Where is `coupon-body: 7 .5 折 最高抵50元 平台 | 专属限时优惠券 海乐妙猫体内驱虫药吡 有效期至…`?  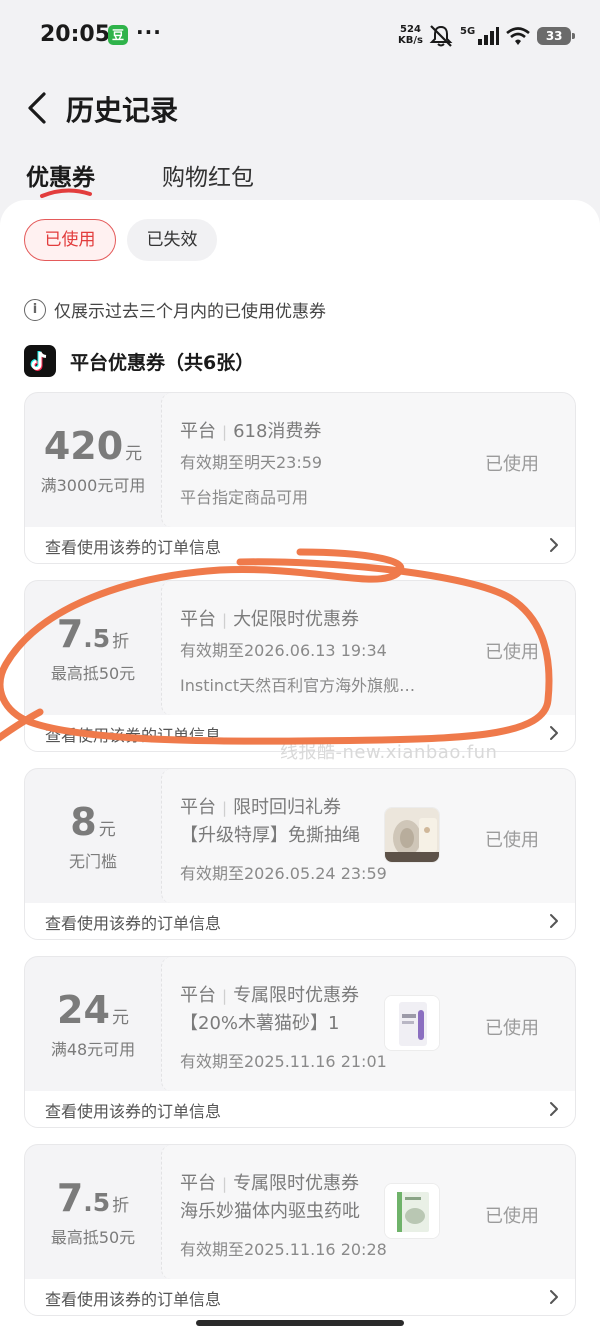 coupon-body: 7 .5 折 最高抵50元 平台 | 专属限时优惠券 海乐妙猫体内驱虫药吡 有效期至… is located at coordinates (300, 1212).